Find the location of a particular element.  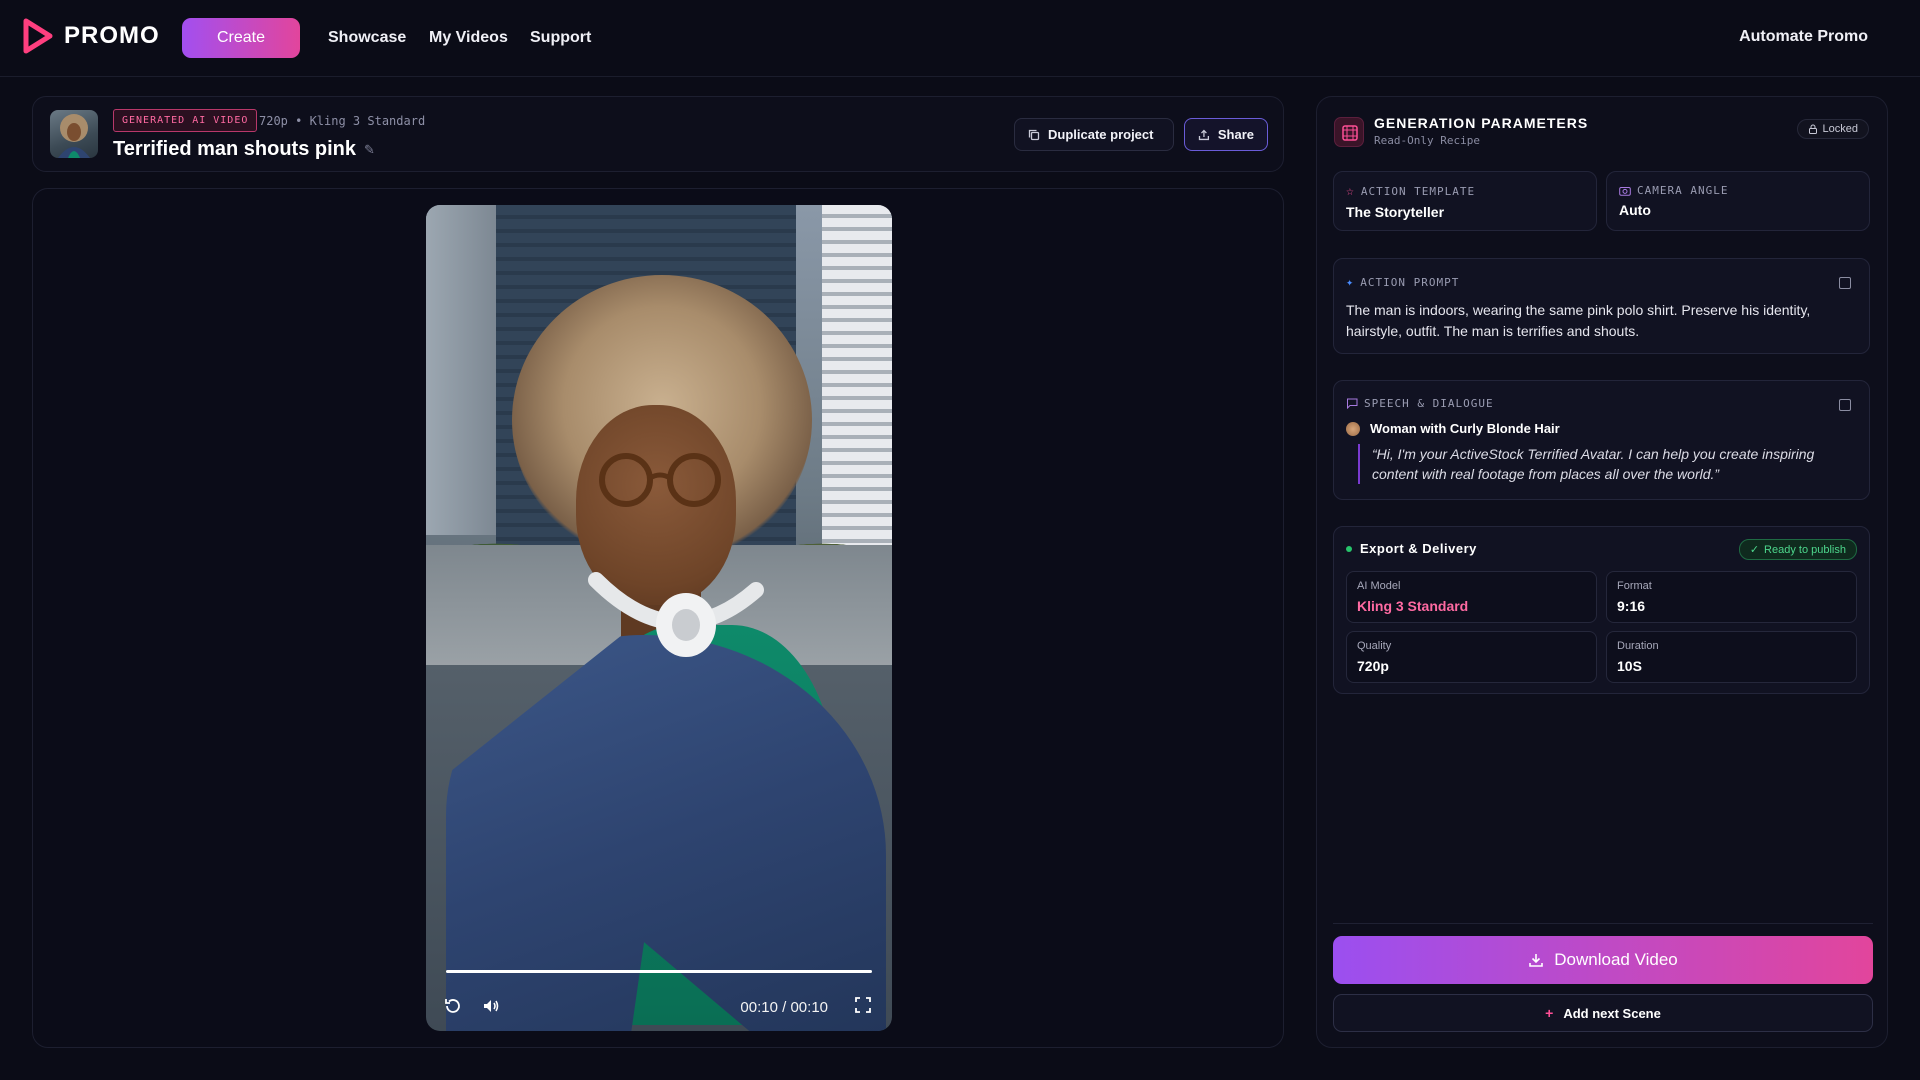

film-icon is located at coordinates (1349, 132).